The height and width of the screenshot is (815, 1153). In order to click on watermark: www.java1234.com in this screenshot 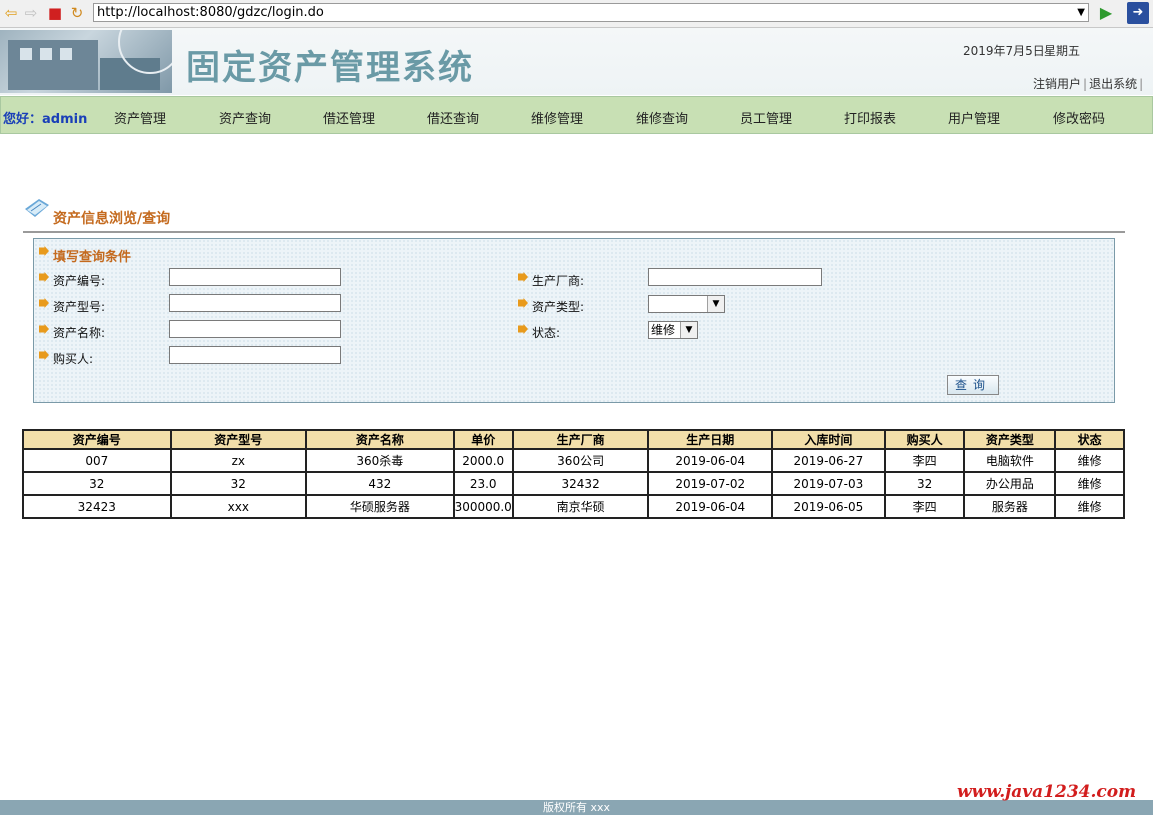, I will do `click(1047, 792)`.